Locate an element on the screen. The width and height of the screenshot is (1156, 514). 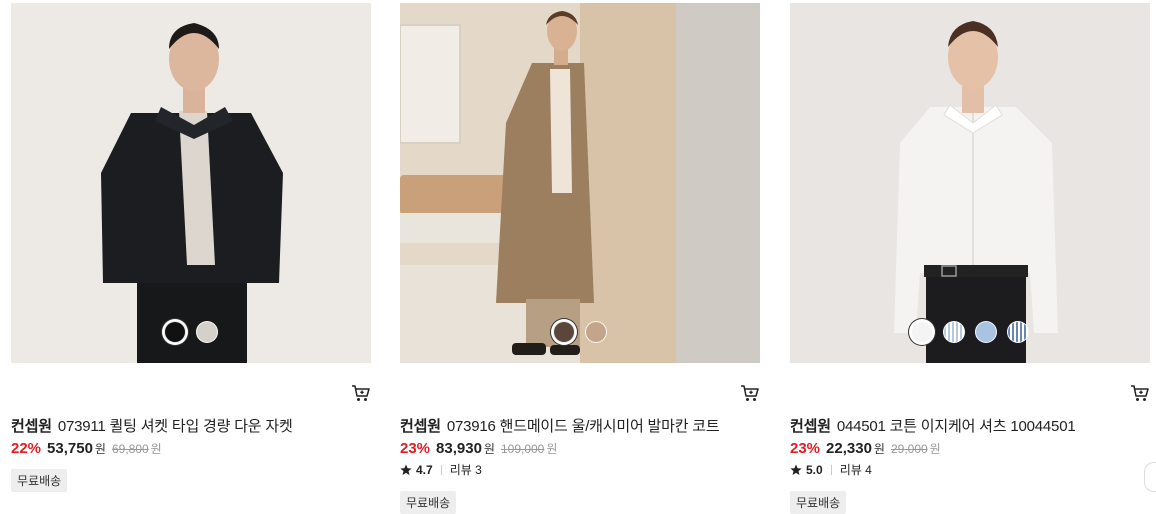
price-row: 23% 22,330 원 29,000 원 is located at coordinates (865, 448).